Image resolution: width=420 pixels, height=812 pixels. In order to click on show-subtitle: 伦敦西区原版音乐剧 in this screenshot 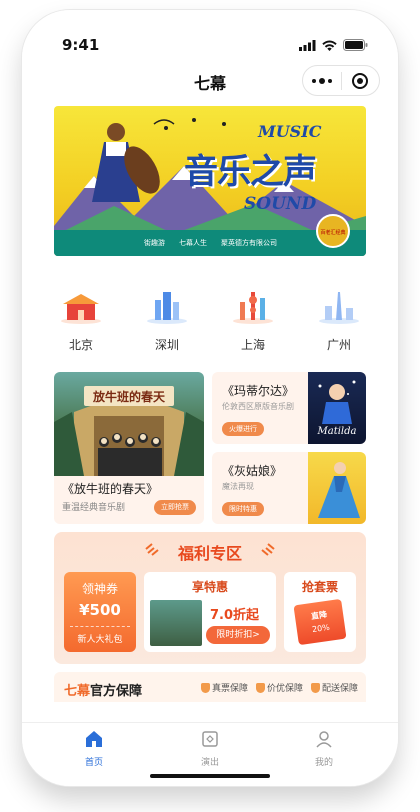, I will do `click(258, 406)`.